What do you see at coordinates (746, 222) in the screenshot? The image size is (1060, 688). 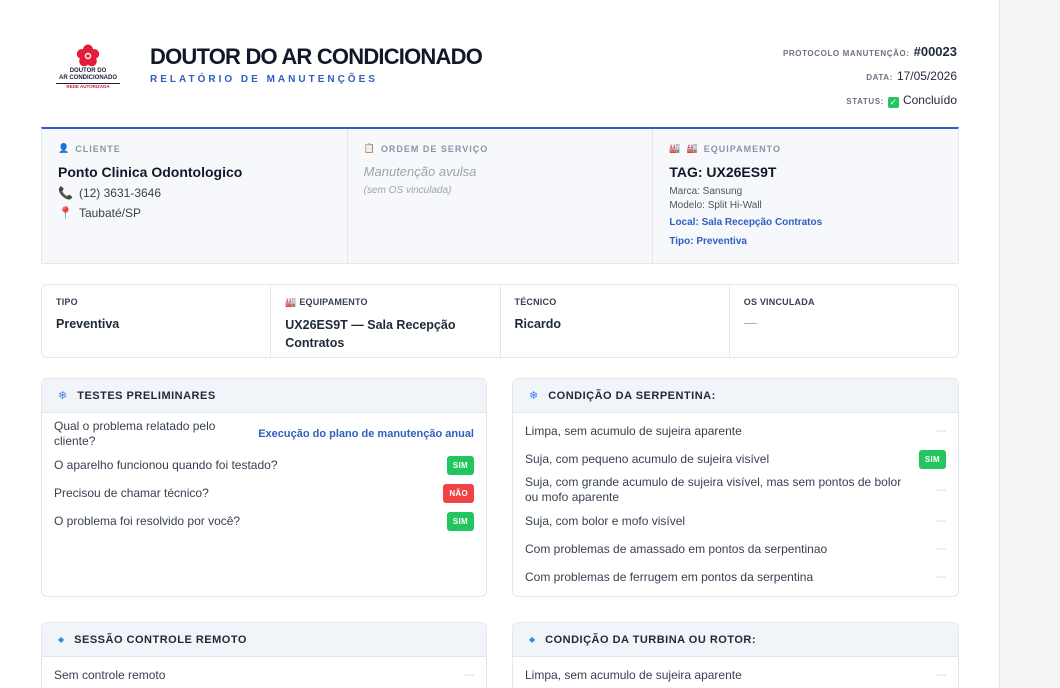 I see `equipment-location: Local: Sala Recepção Contratos` at bounding box center [746, 222].